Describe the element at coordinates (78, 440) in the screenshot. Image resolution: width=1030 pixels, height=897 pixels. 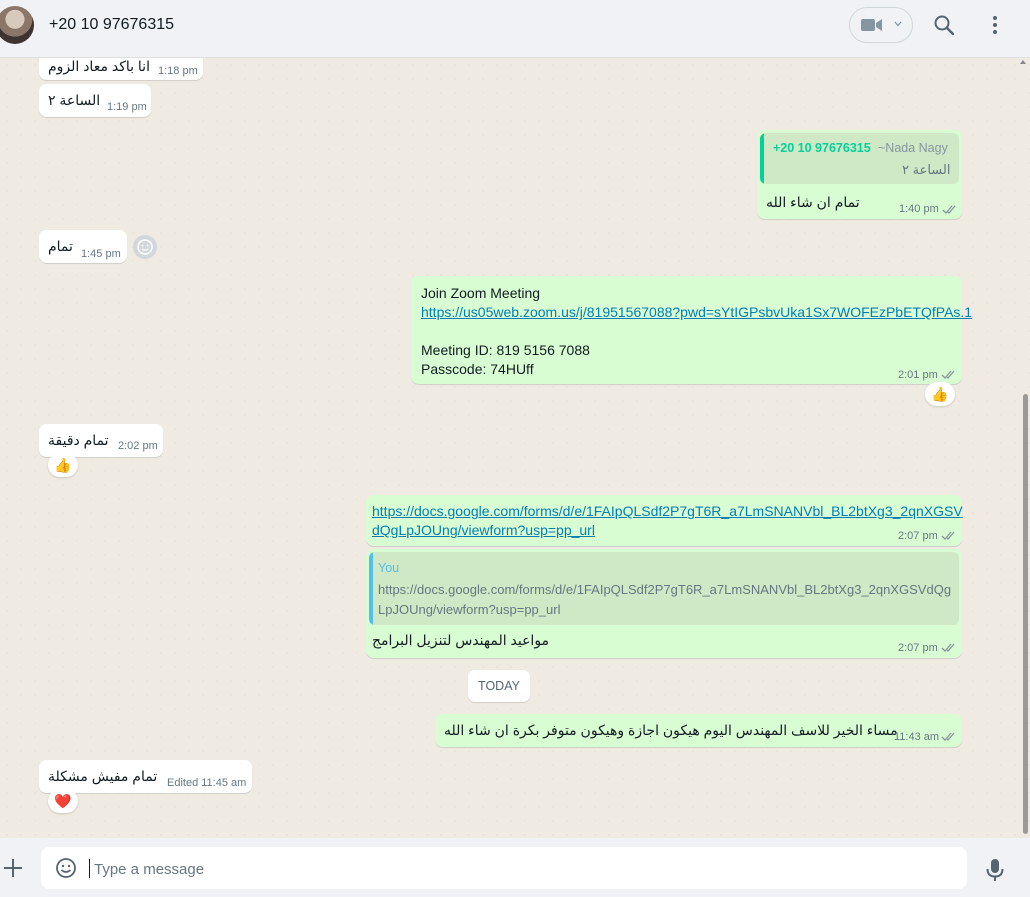
I see `message-text: تمام دقيقة` at that location.